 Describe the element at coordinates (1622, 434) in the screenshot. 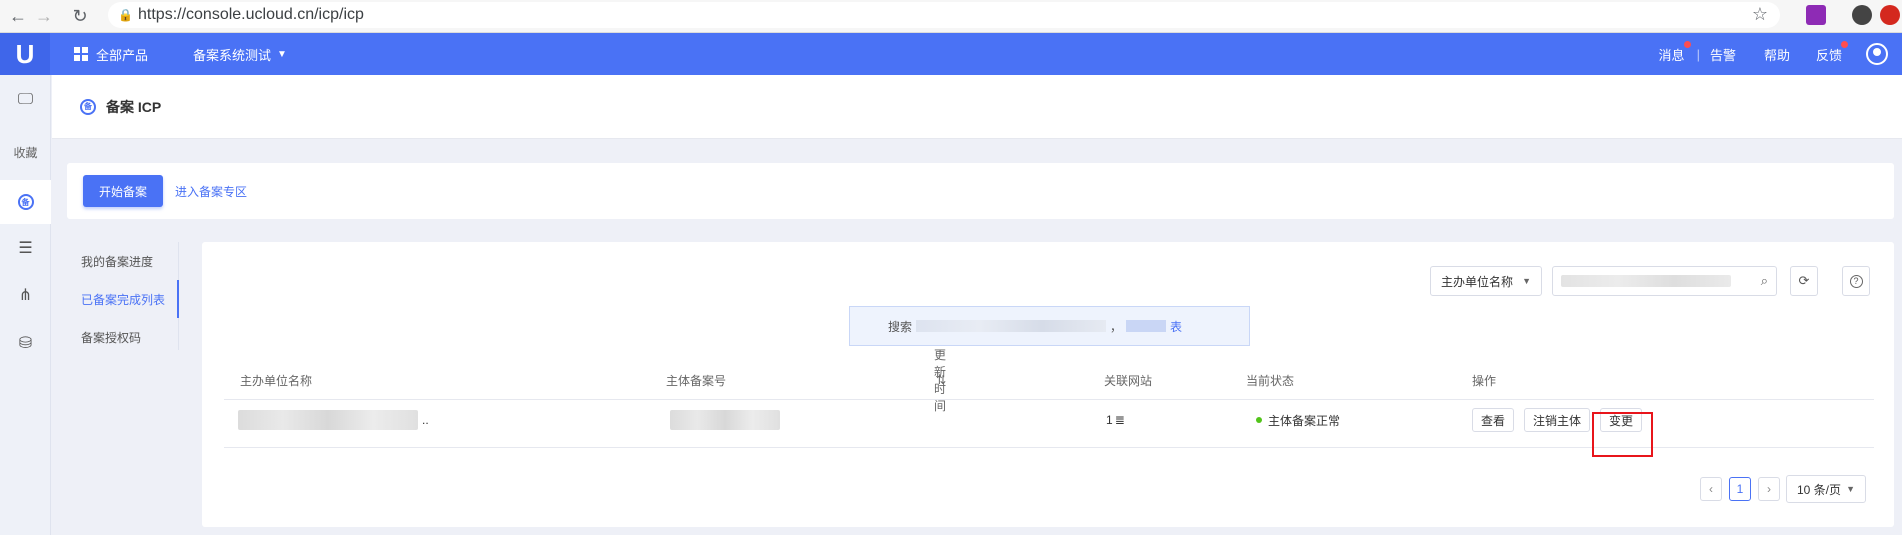

I see `highlight-box` at that location.